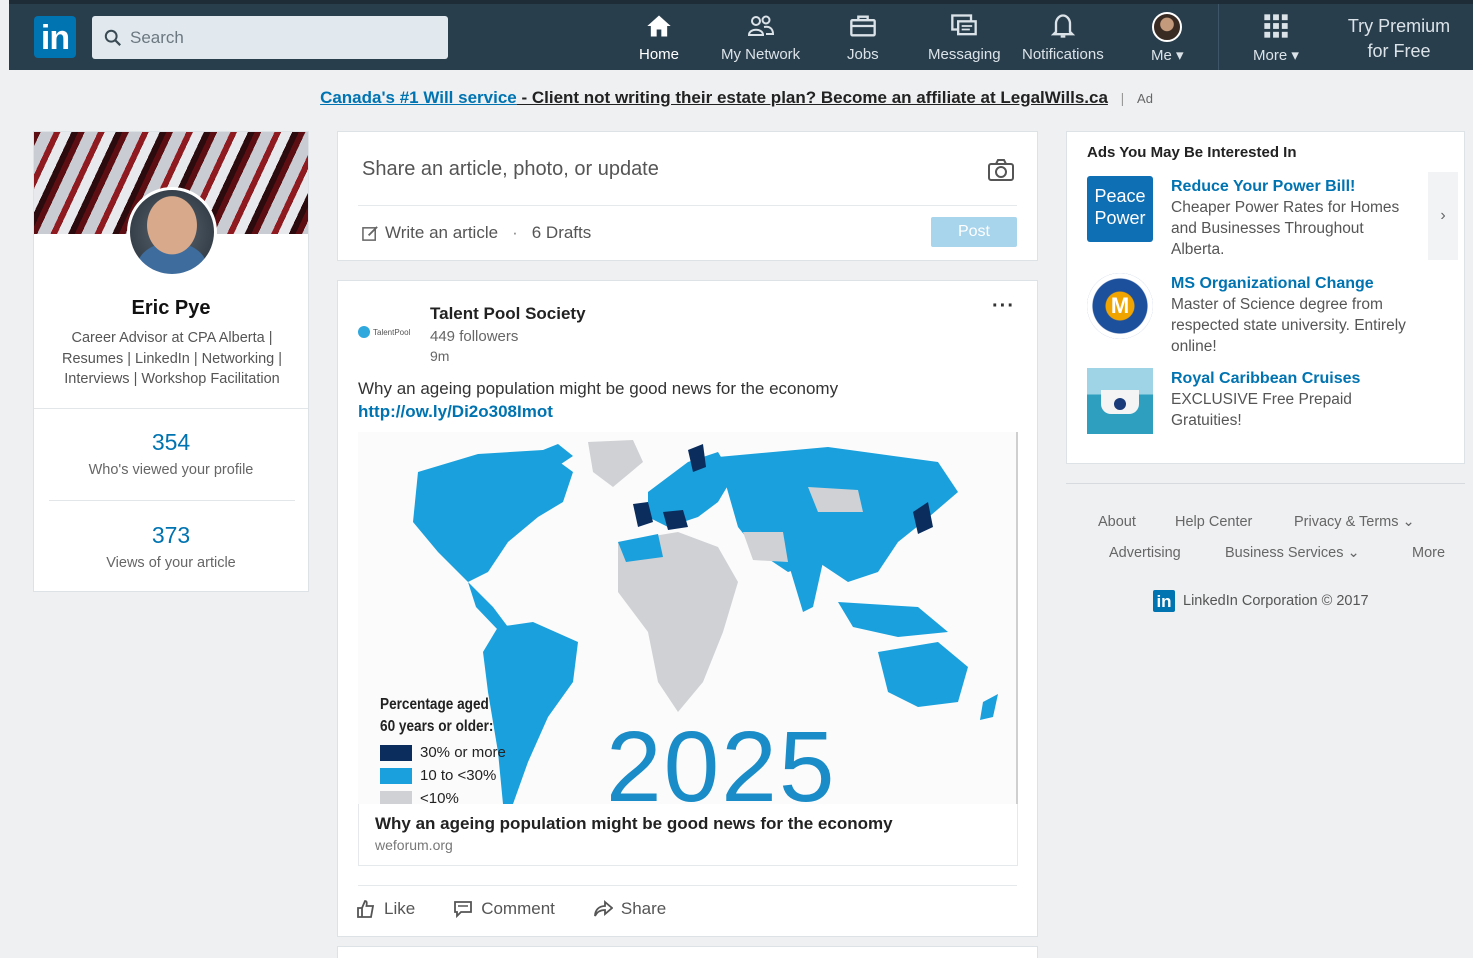 The width and height of the screenshot is (1473, 958). Describe the element at coordinates (603, 908) in the screenshot. I see `share-icon` at that location.